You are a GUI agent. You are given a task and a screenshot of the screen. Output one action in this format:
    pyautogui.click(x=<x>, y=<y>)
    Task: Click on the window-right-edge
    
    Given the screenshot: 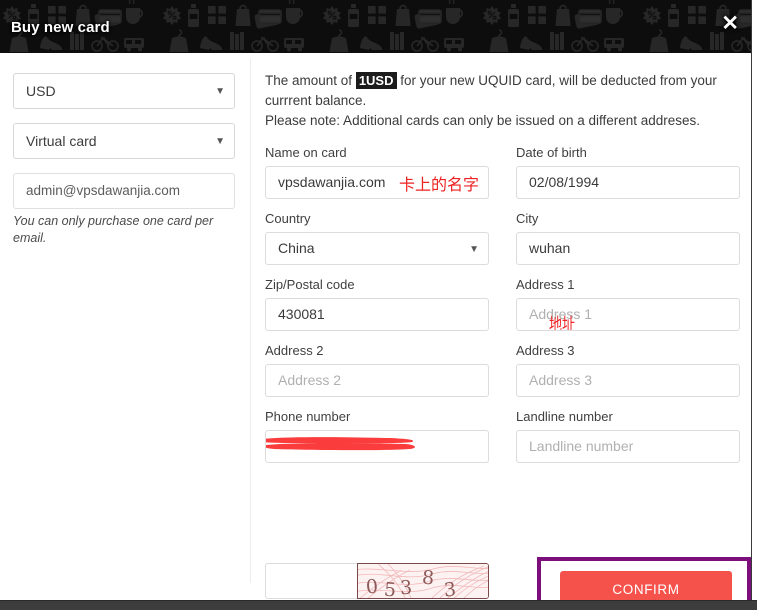 What is the action you would take?
    pyautogui.click(x=754, y=300)
    